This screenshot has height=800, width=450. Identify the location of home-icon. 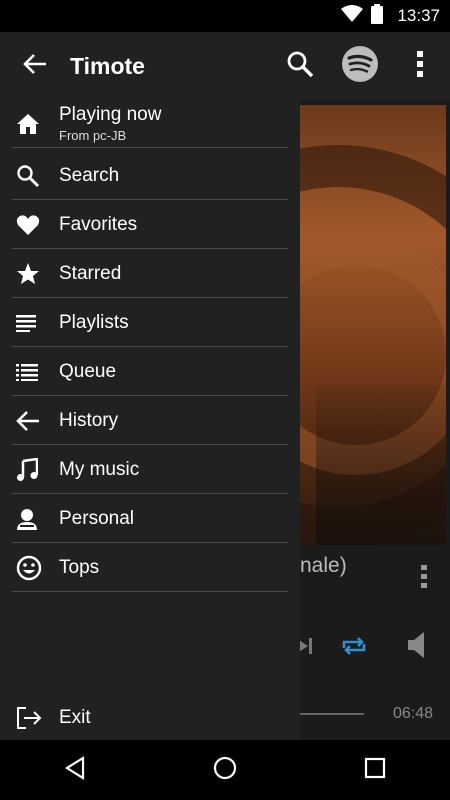
(31, 124).